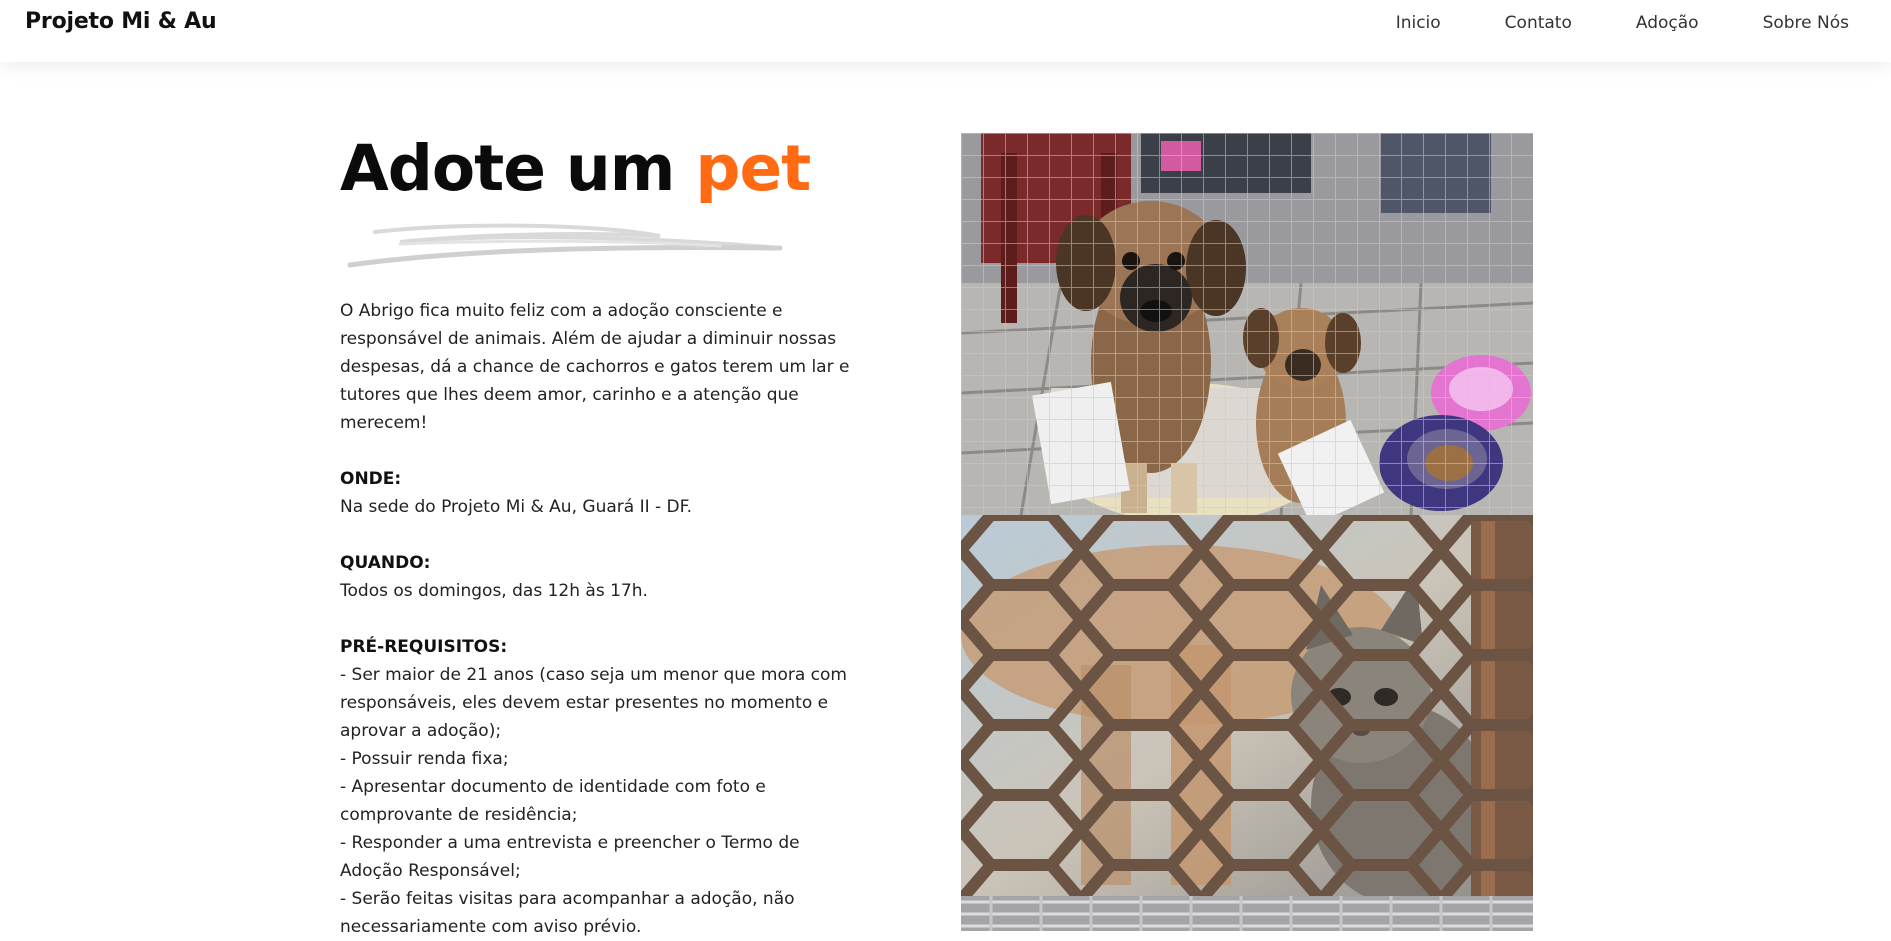 This screenshot has height=941, width=1891. Describe the element at coordinates (494, 591) in the screenshot. I see `when-text: Todos os domingos, das 12h às 17h.` at that location.